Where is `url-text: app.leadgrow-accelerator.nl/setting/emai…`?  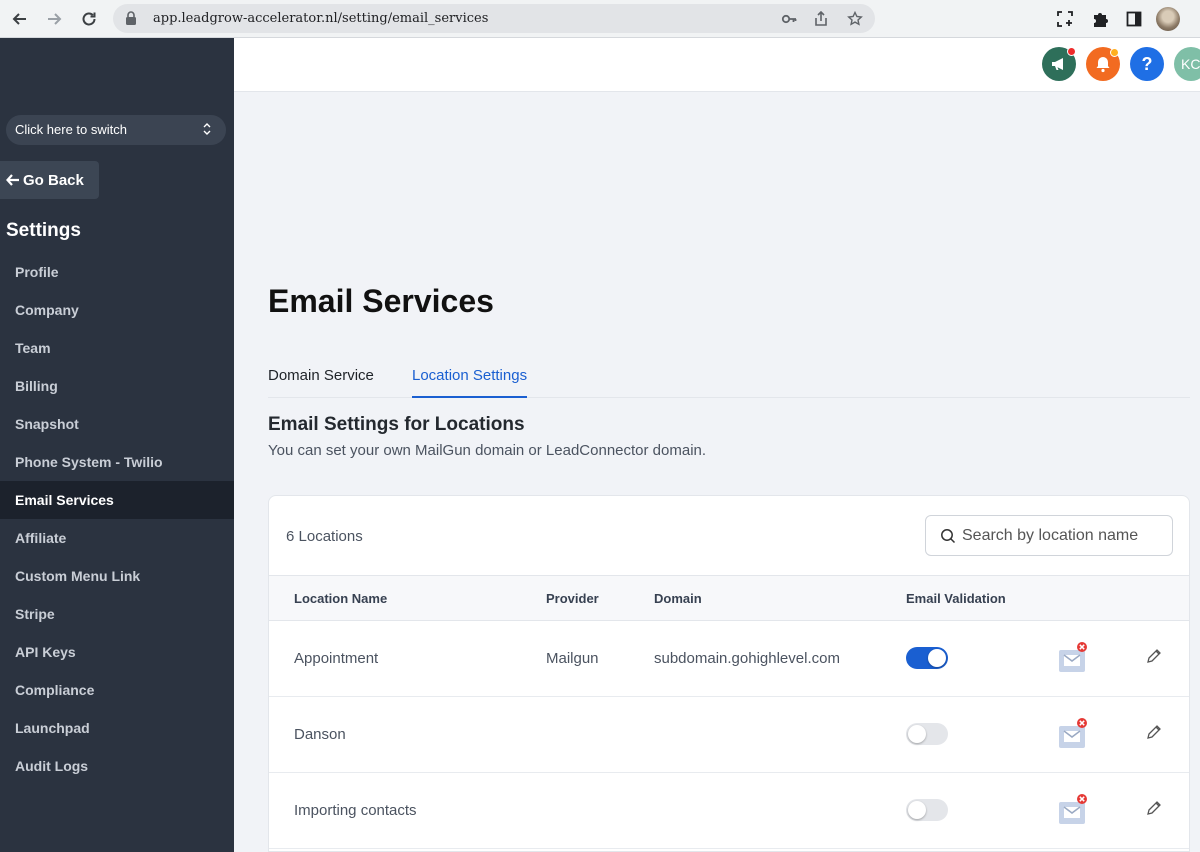 url-text: app.leadgrow-accelerator.nl/setting/emai… is located at coordinates (321, 18).